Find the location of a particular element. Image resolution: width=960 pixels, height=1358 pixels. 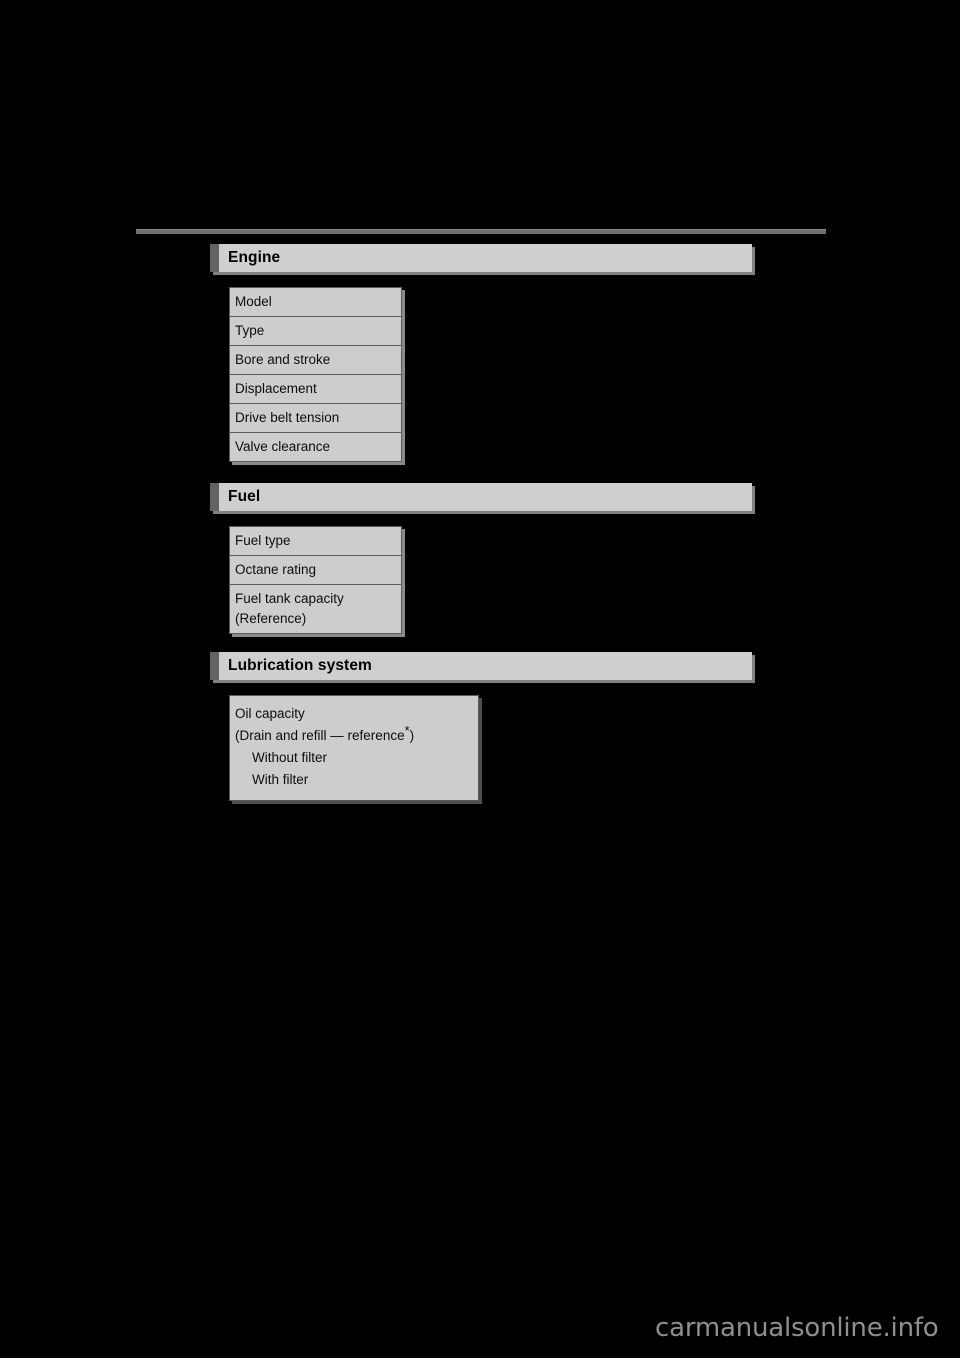

table-row: Bore and stroke is located at coordinates (315, 359).